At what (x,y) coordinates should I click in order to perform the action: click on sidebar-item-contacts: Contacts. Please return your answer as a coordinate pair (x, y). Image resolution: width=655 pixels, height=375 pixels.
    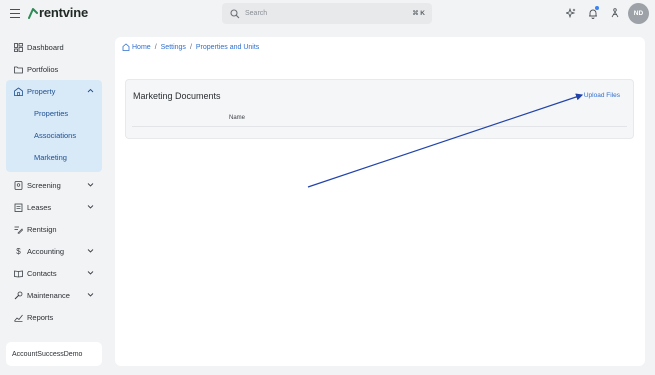
    Looking at the image, I should click on (54, 273).